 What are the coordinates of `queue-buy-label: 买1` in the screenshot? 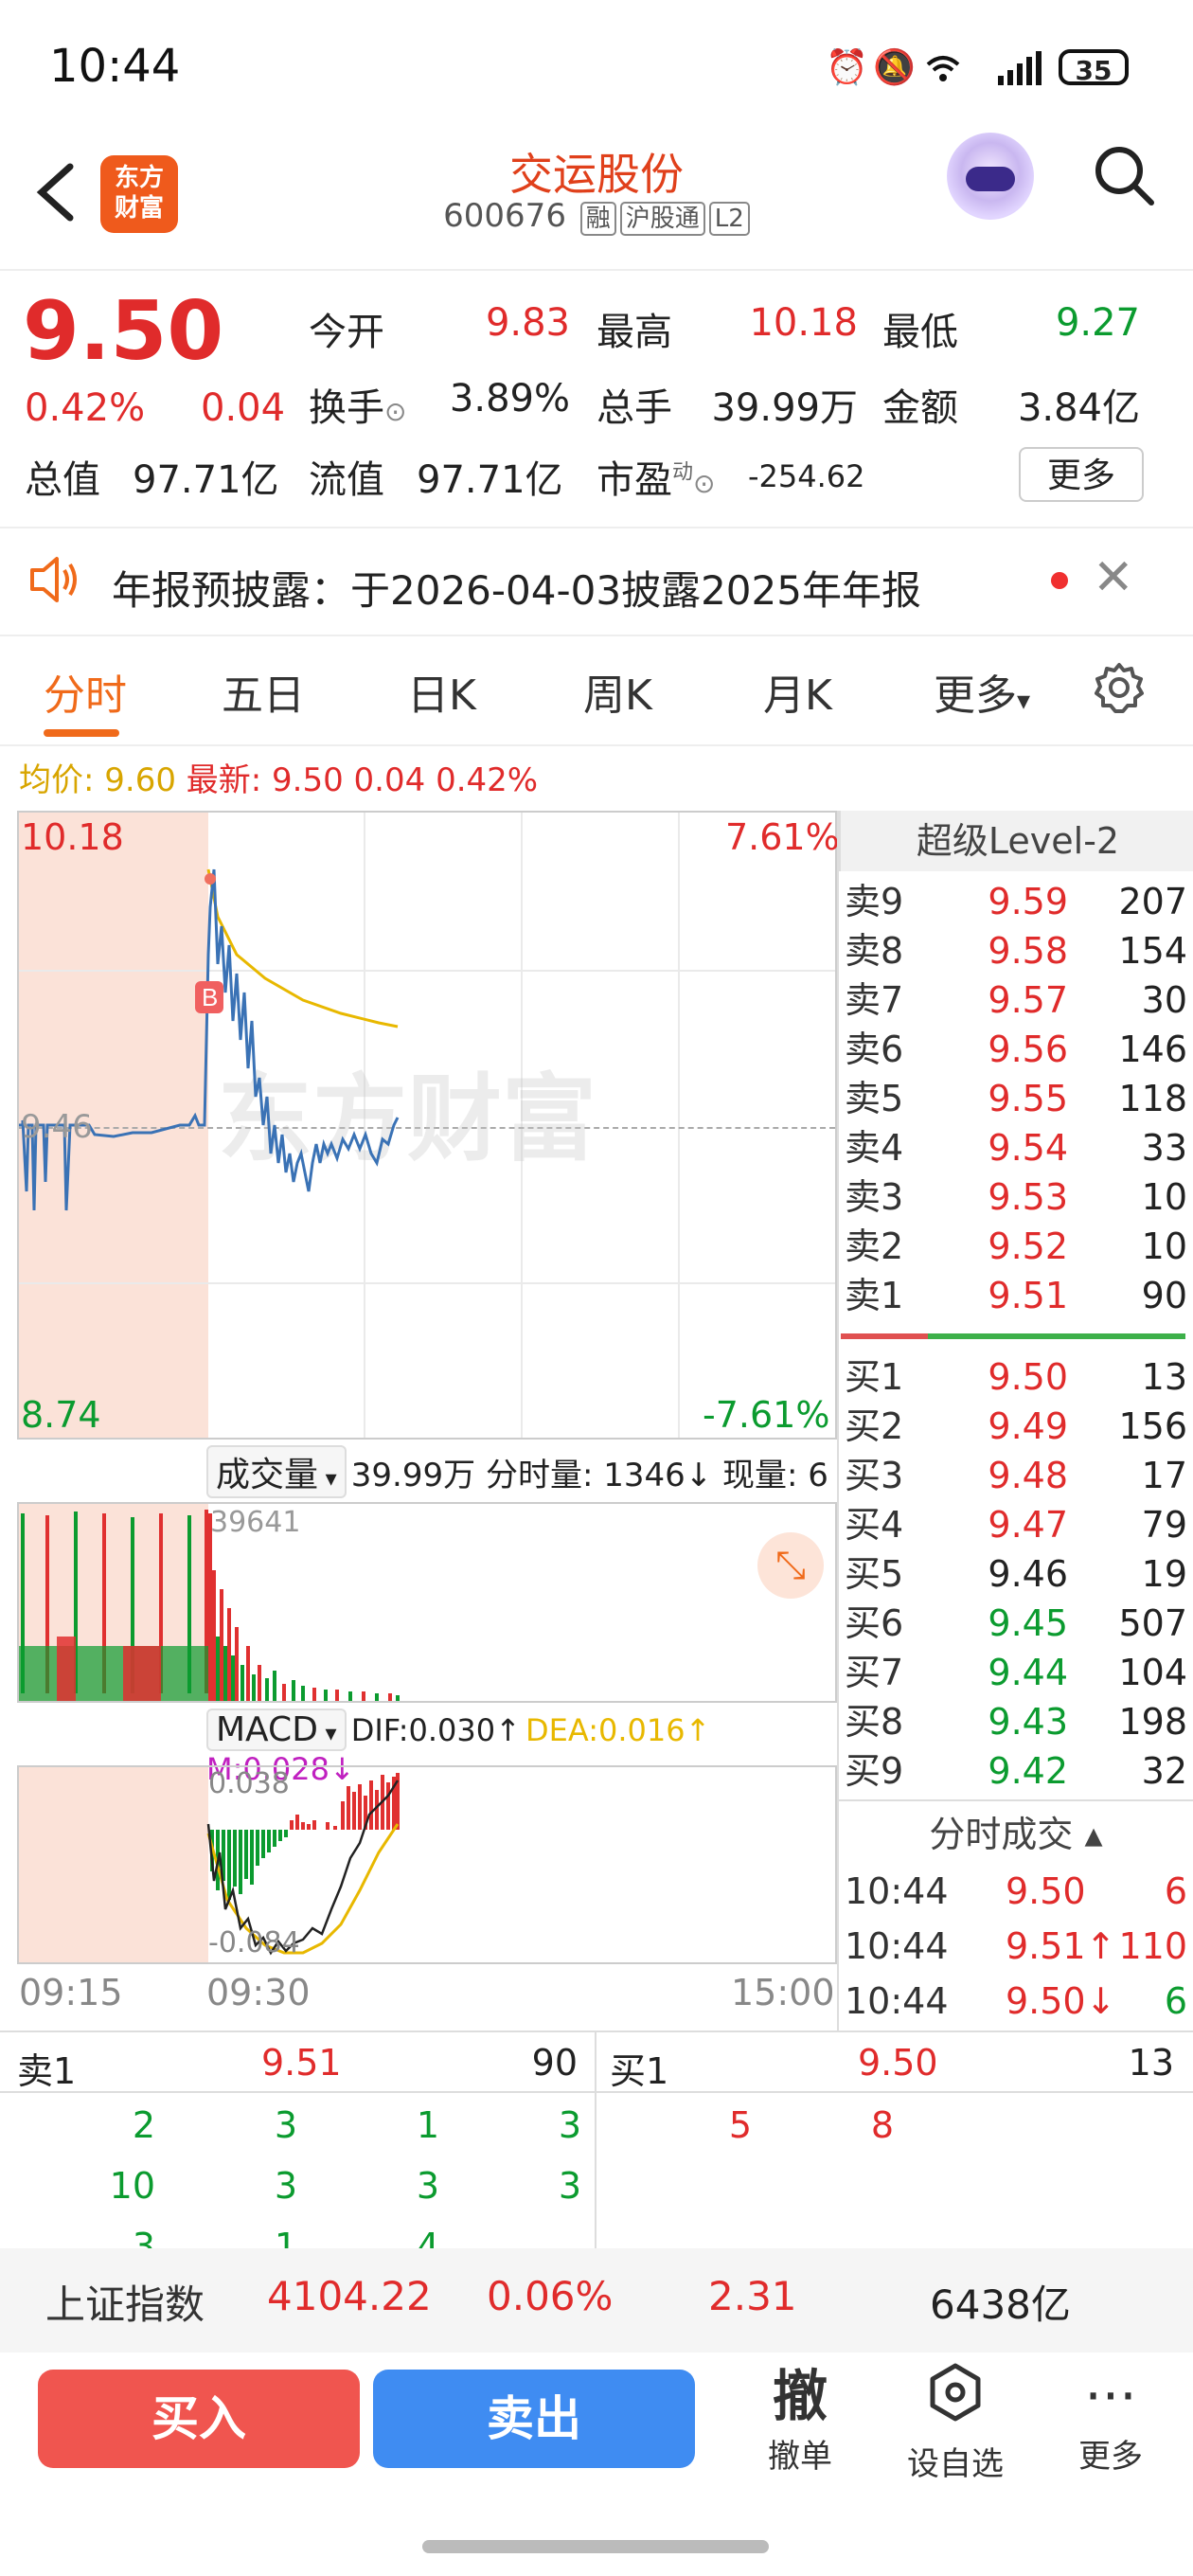 It's located at (639, 2071).